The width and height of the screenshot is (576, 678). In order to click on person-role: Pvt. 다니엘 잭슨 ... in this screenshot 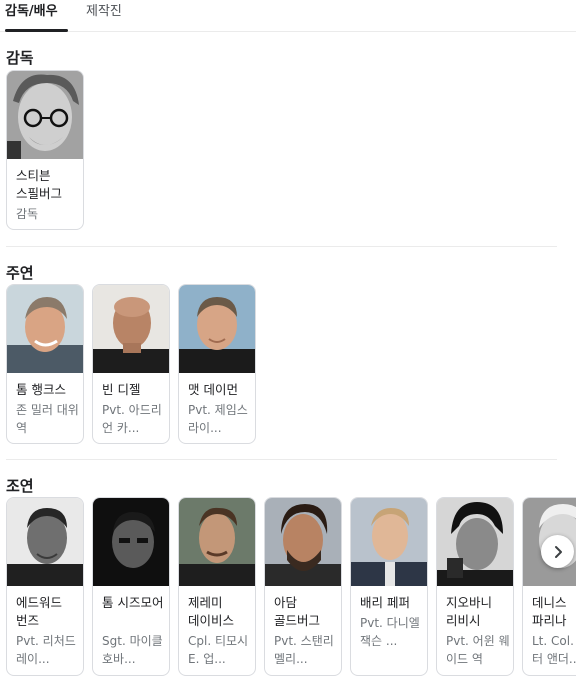, I will do `click(390, 632)`.